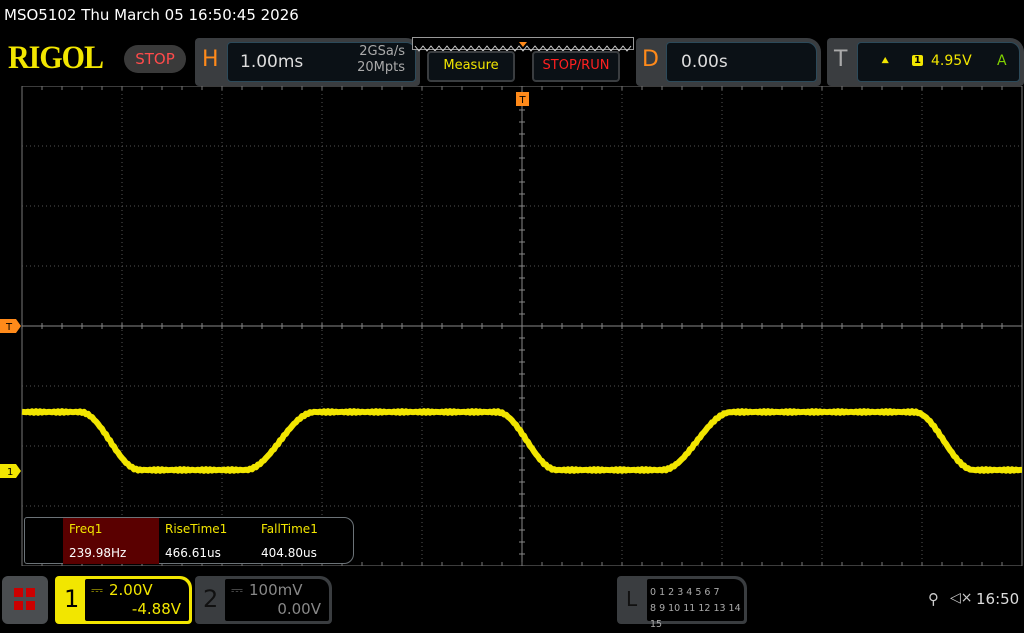 This screenshot has width=1024, height=633. I want to click on svg-text: 1, so click(10, 472).